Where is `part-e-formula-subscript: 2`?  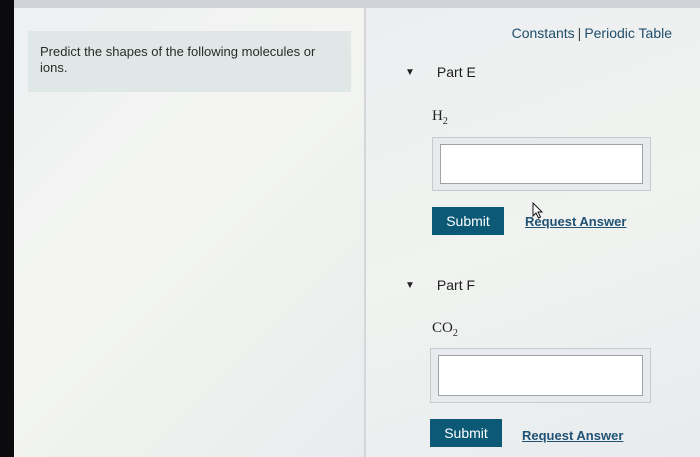 part-e-formula-subscript: 2 is located at coordinates (445, 121).